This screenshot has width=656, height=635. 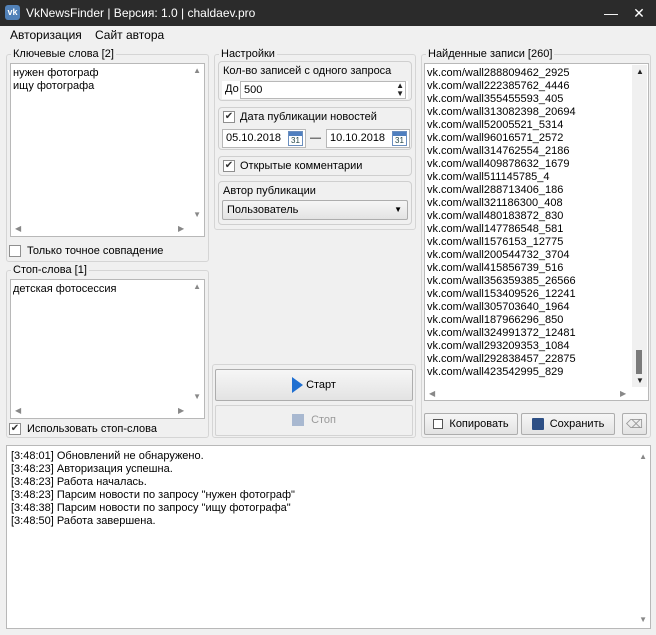 I want to click on date-checkbox: ✔, so click(x=229, y=117).